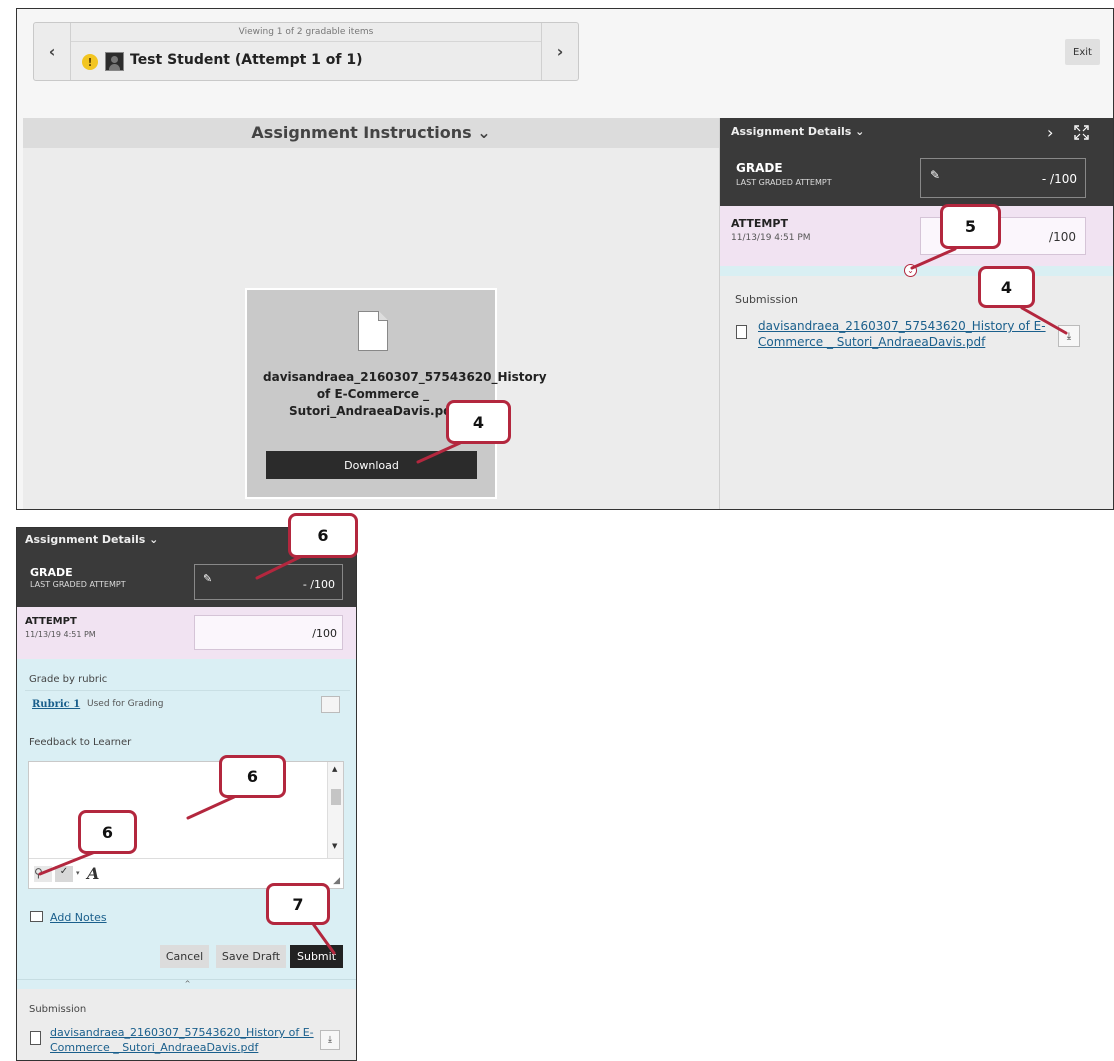 The width and height of the screenshot is (1114, 1061). I want to click on next-student-button: ›, so click(559, 51).